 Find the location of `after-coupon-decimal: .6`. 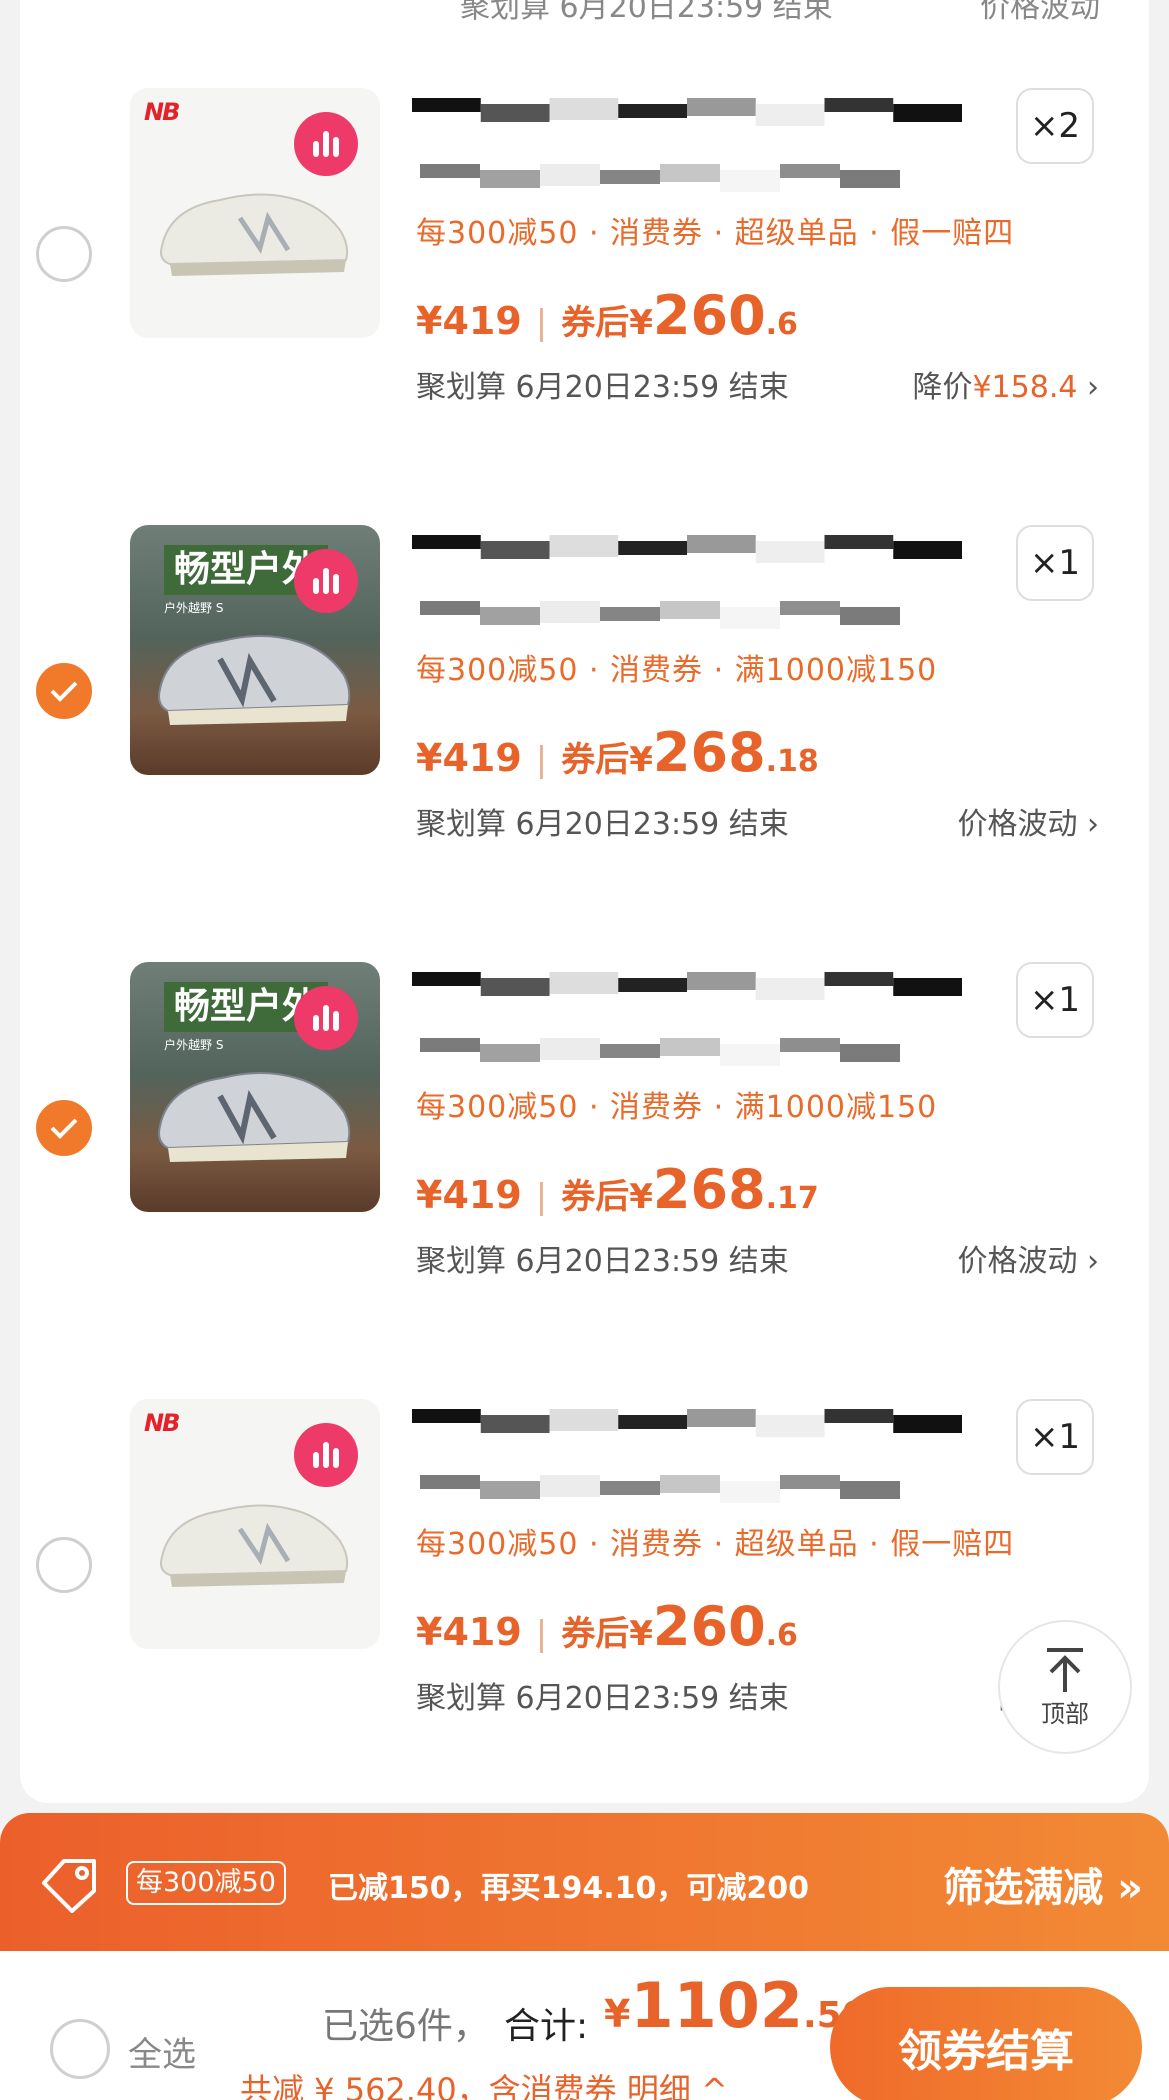

after-coupon-decimal: .6 is located at coordinates (781, 324).